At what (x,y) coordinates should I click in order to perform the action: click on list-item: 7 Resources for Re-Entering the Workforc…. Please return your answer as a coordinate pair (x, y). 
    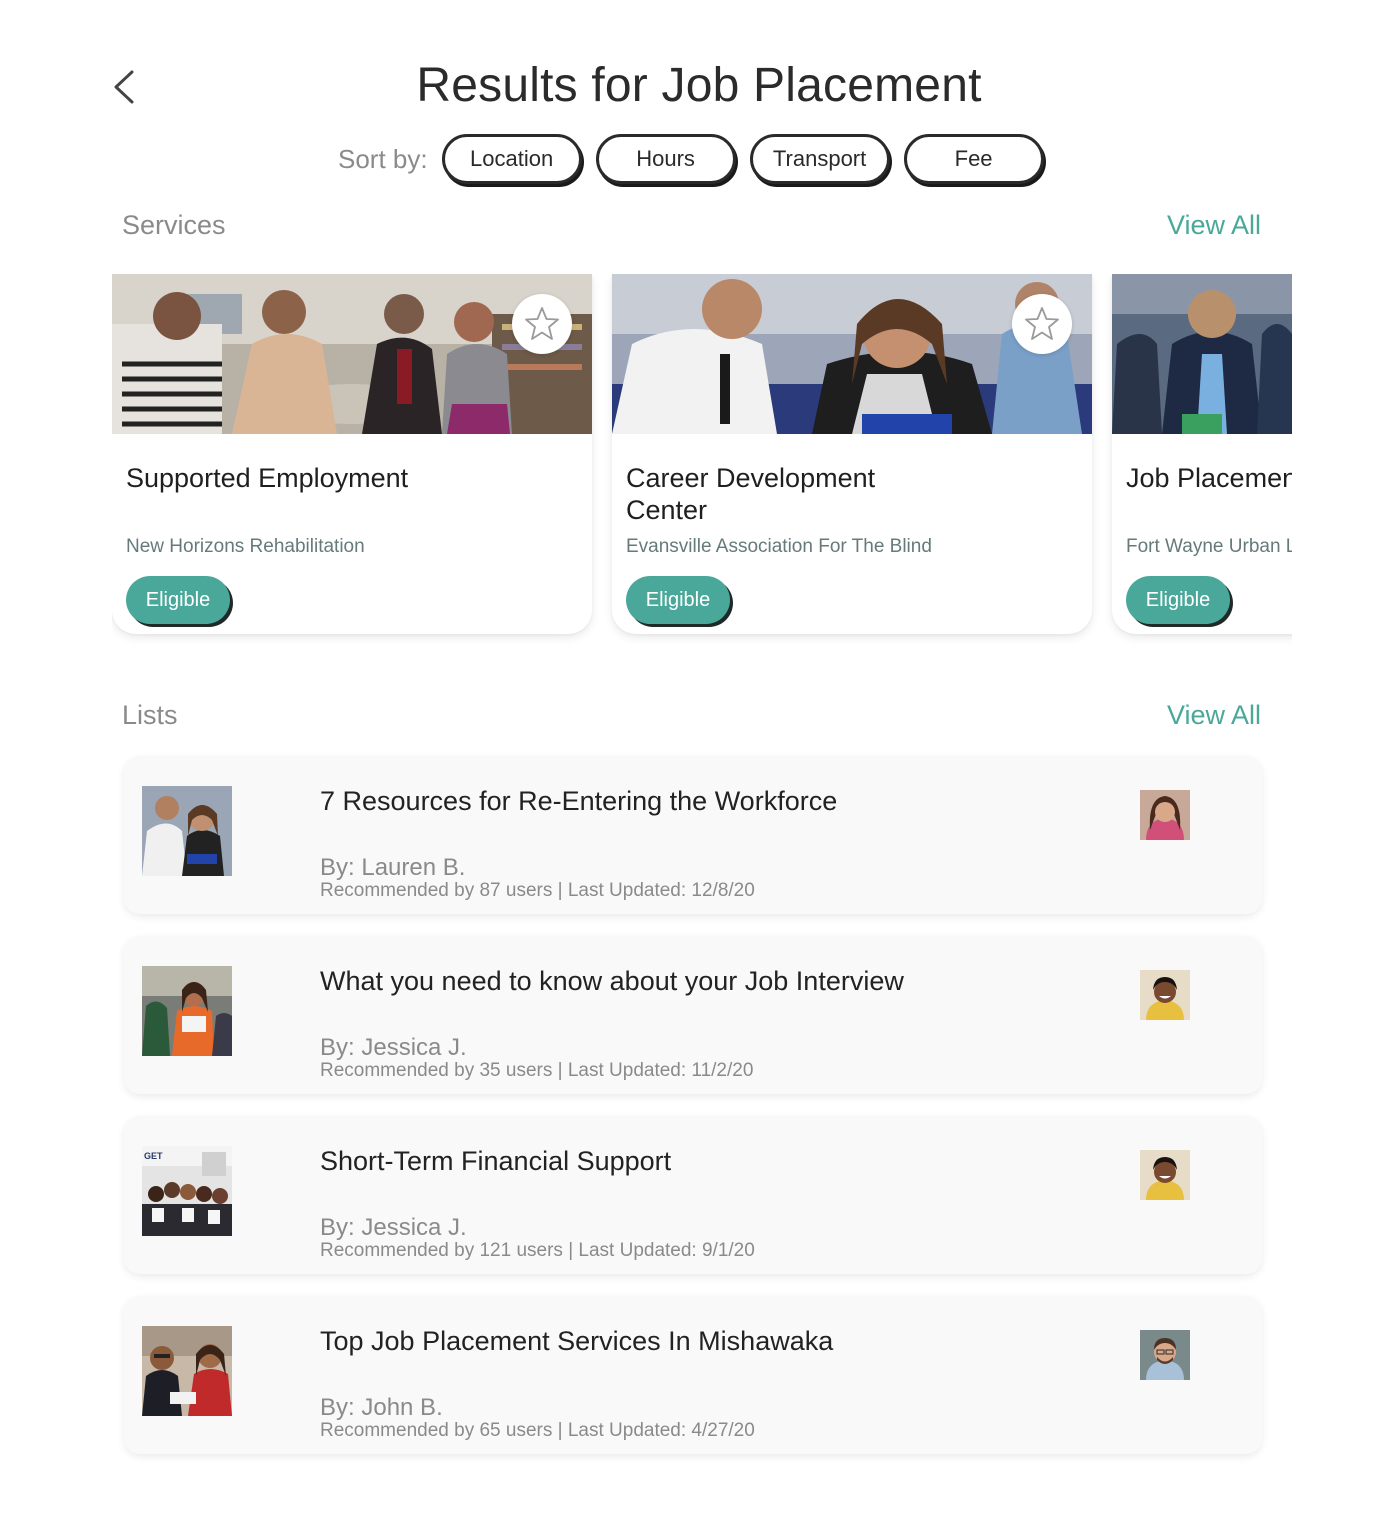
    Looking at the image, I should click on (693, 835).